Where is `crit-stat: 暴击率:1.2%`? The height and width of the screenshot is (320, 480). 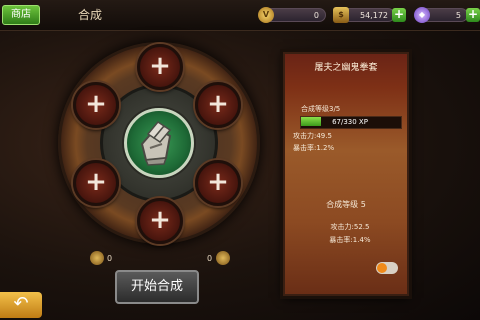
crit-stat: 暴击率:1.2% is located at coordinates (314, 148).